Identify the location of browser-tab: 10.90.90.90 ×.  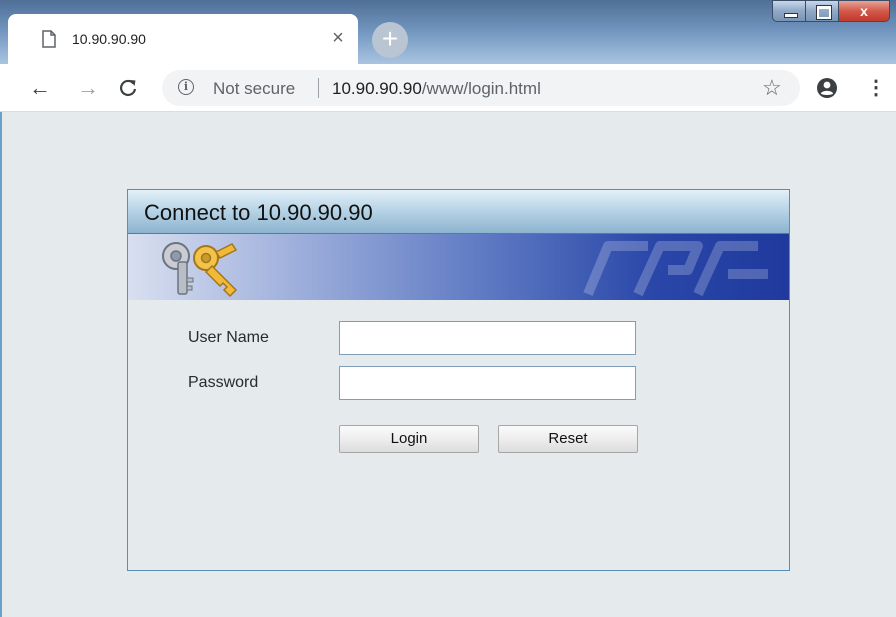
(183, 39).